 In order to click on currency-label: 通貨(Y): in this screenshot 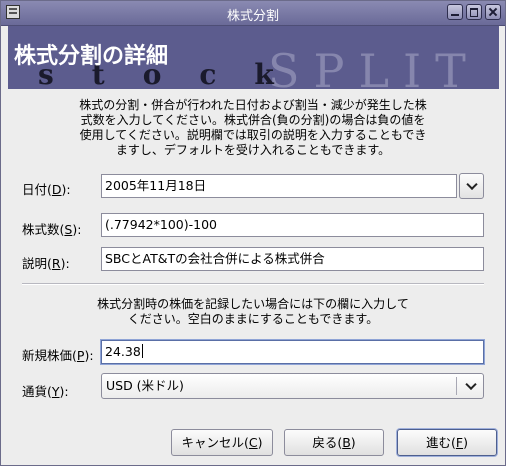, I will do `click(45, 391)`.